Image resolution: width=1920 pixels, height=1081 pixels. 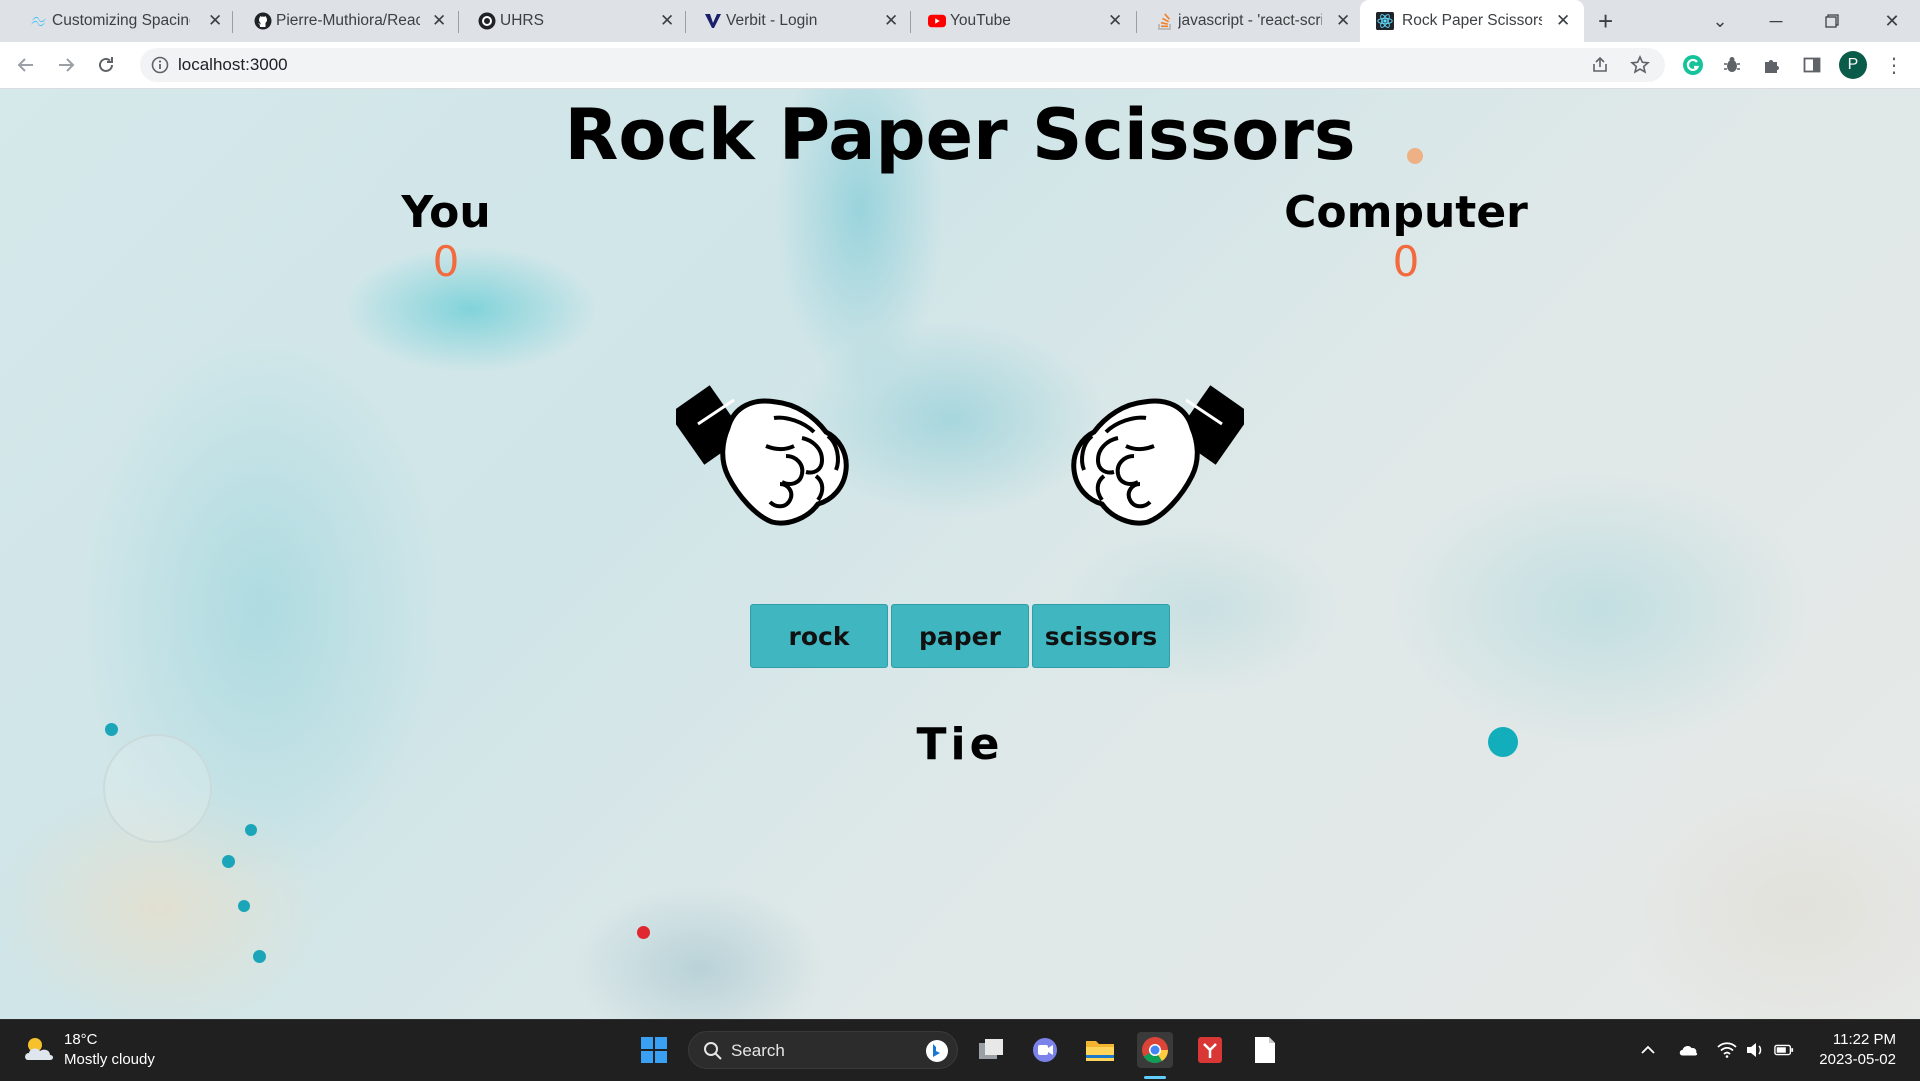 I want to click on tab-stackoverflow: javascript - 'react-scrip ✕, so click(x=1252, y=21).